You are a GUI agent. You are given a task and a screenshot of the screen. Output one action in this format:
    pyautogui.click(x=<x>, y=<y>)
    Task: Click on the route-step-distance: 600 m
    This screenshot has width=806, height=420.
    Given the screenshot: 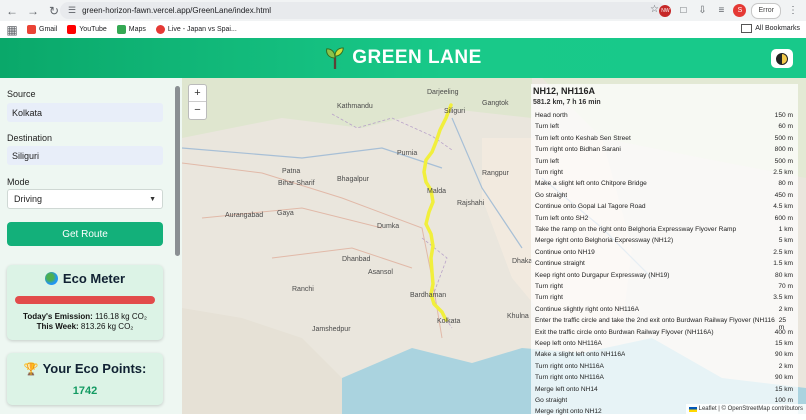 What is the action you would take?
    pyautogui.click(x=783, y=218)
    